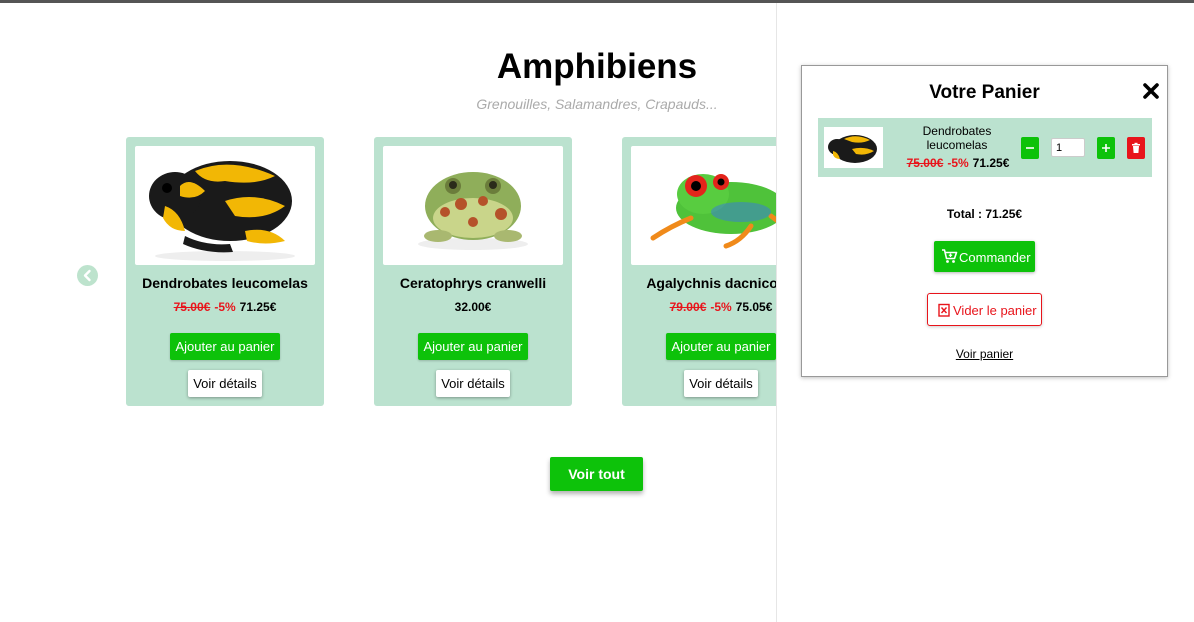  I want to click on cart-title: Votre Panier, so click(984, 92).